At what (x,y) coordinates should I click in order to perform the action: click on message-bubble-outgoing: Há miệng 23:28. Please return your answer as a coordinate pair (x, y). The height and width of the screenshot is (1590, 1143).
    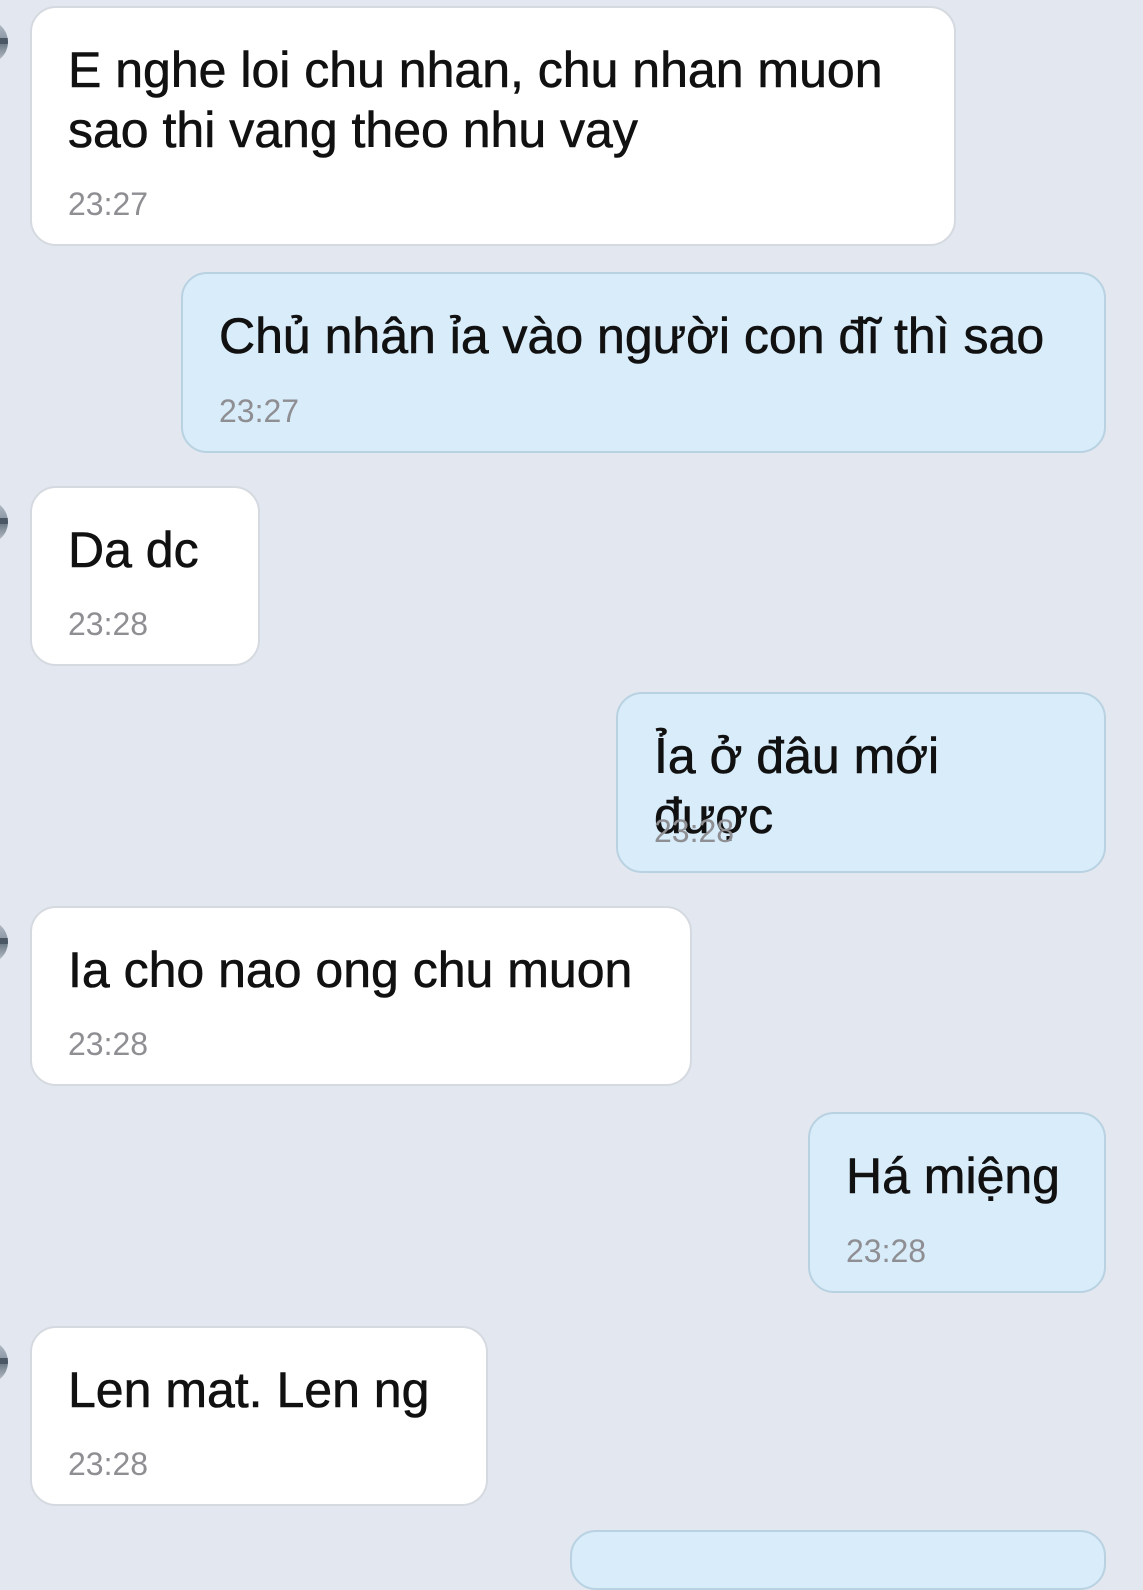
    Looking at the image, I should click on (957, 1202).